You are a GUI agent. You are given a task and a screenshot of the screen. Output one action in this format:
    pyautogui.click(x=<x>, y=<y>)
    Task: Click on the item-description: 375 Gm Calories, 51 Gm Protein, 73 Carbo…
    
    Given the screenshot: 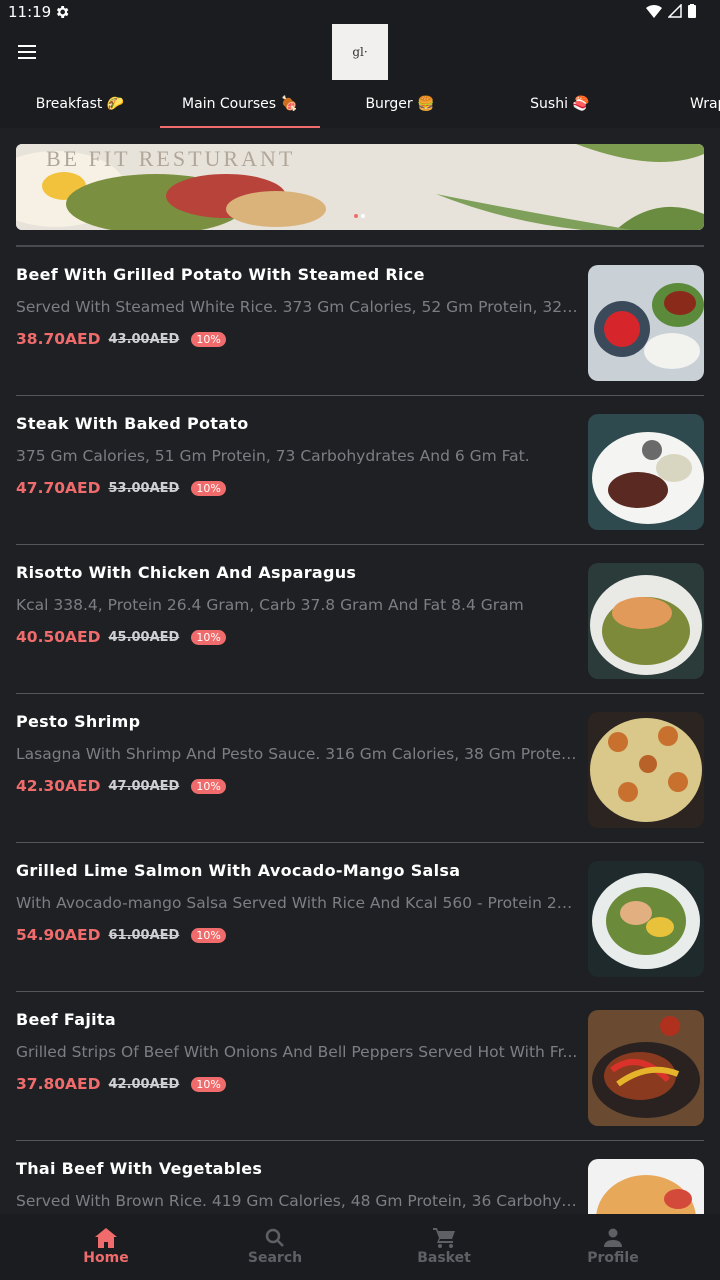 What is the action you would take?
    pyautogui.click(x=273, y=456)
    